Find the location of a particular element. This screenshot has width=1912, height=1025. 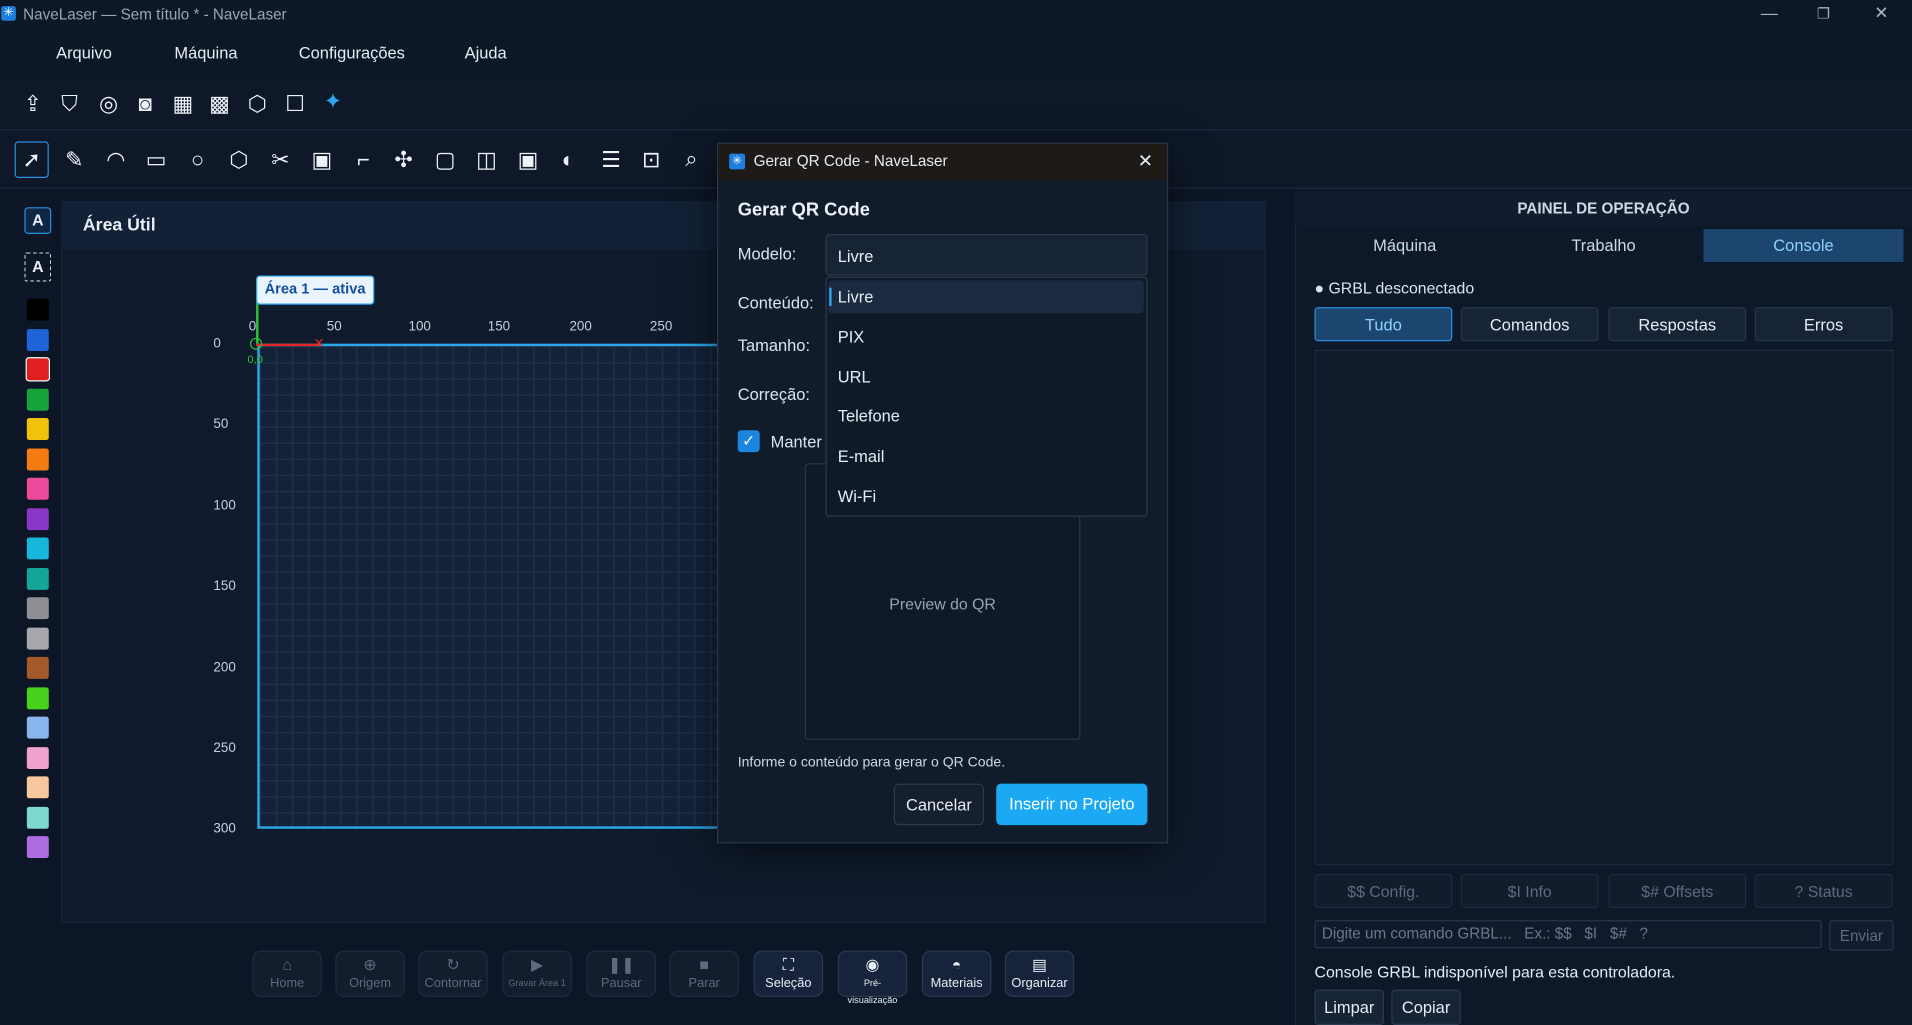

model-label: Modelo: is located at coordinates (767, 254).